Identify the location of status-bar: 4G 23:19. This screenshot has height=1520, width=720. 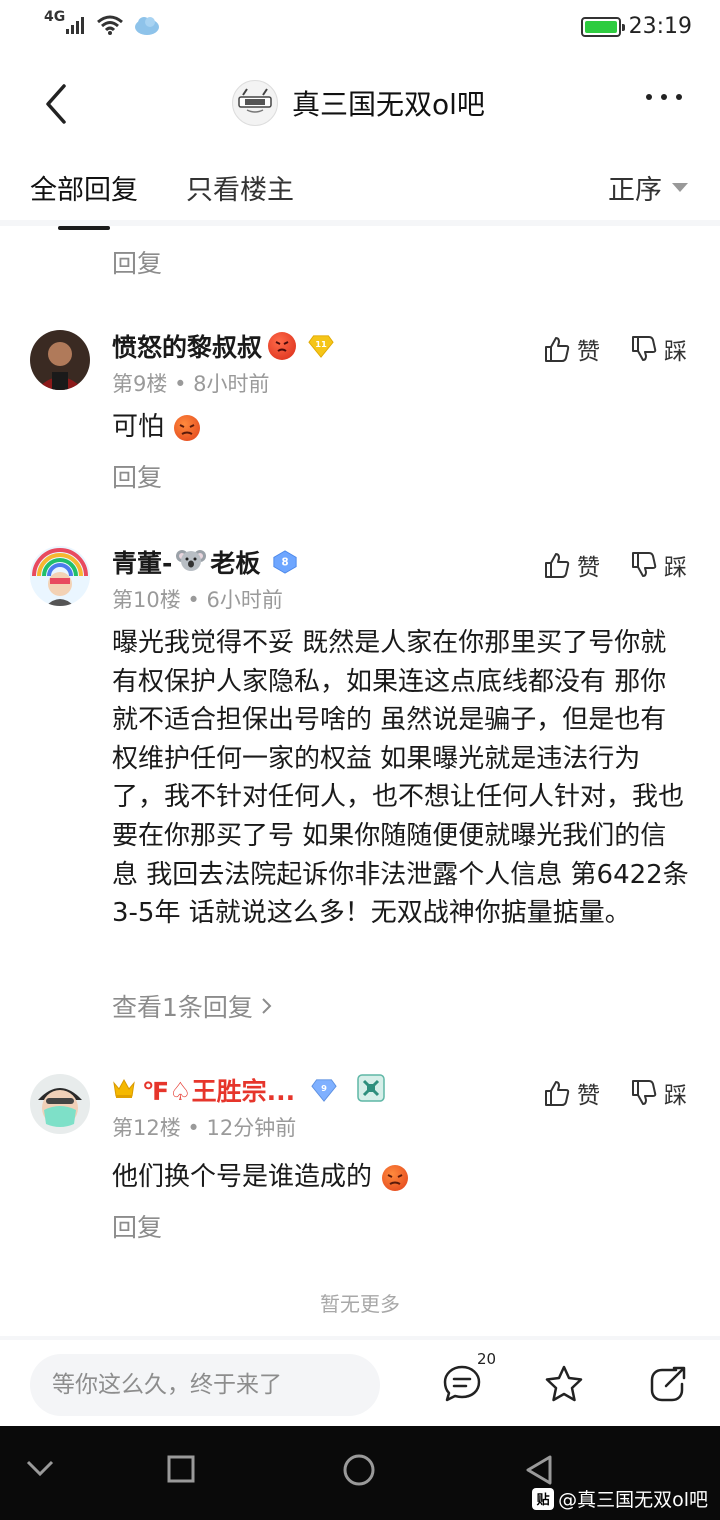
(360, 31).